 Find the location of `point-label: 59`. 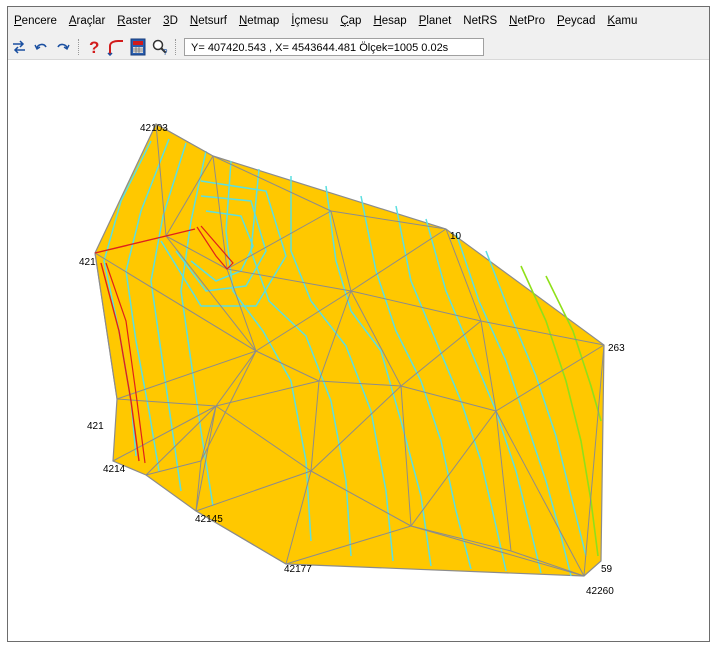

point-label: 59 is located at coordinates (607, 569).